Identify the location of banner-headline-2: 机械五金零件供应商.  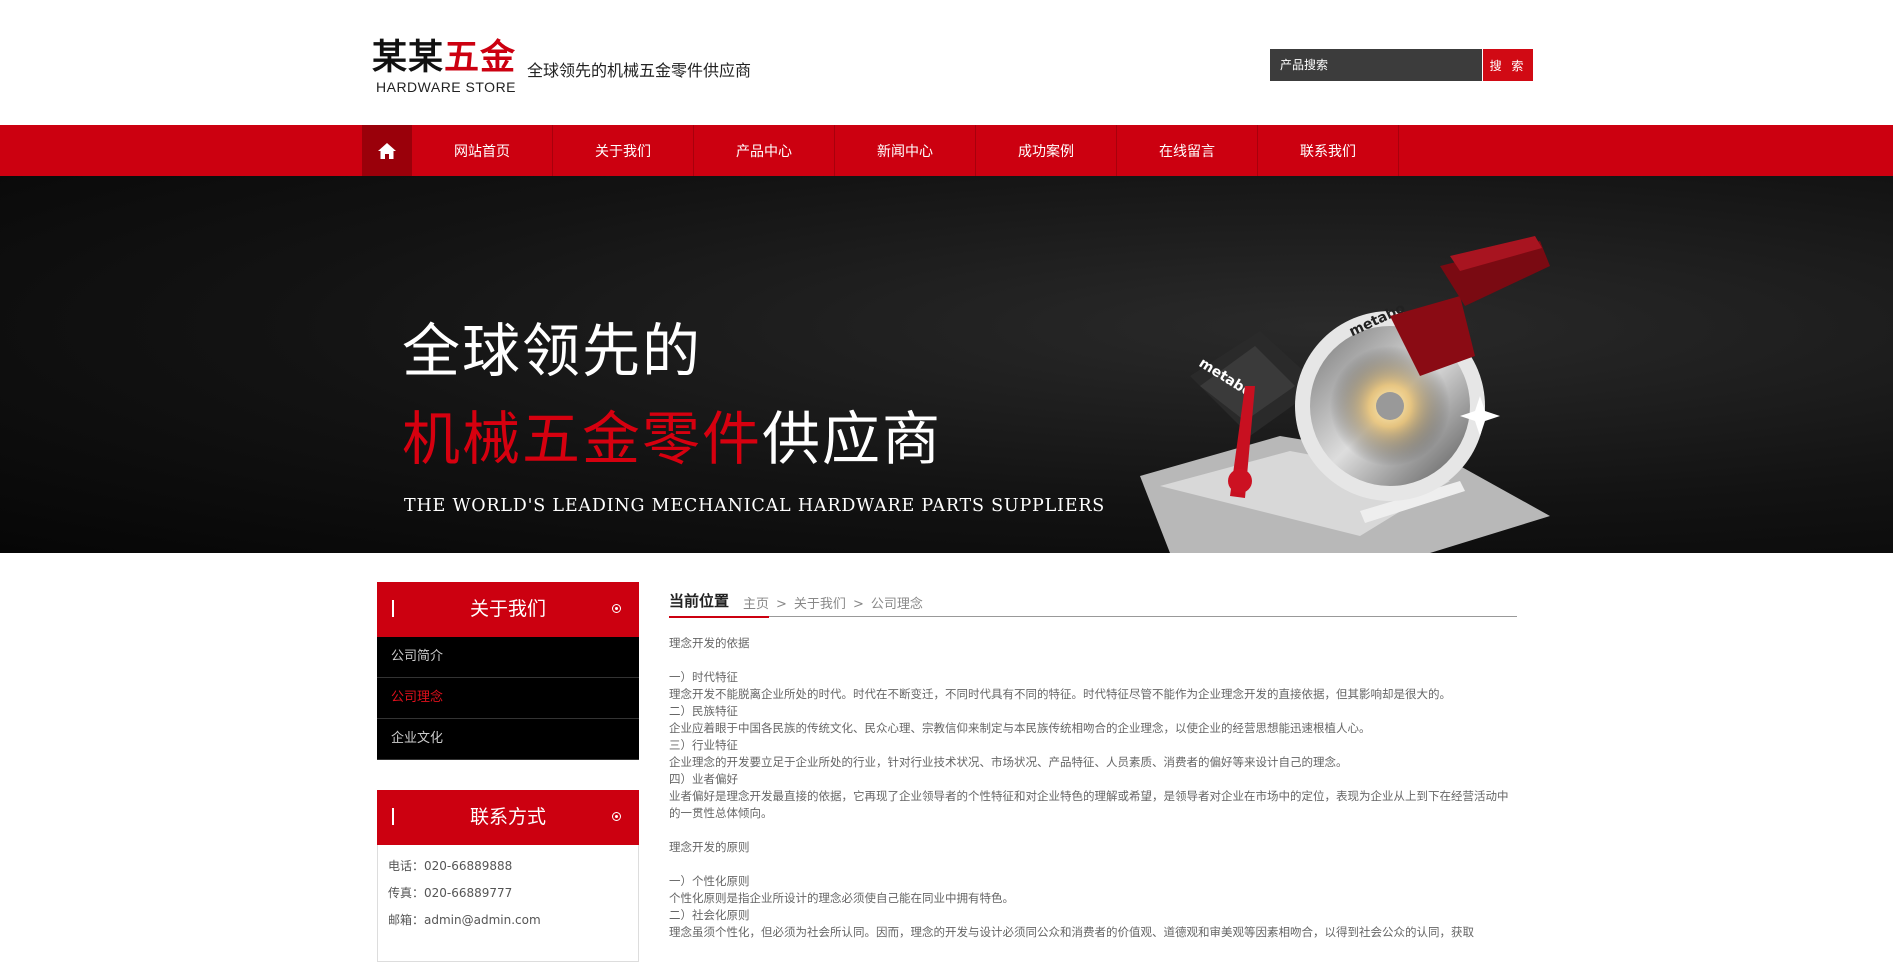
(672, 439).